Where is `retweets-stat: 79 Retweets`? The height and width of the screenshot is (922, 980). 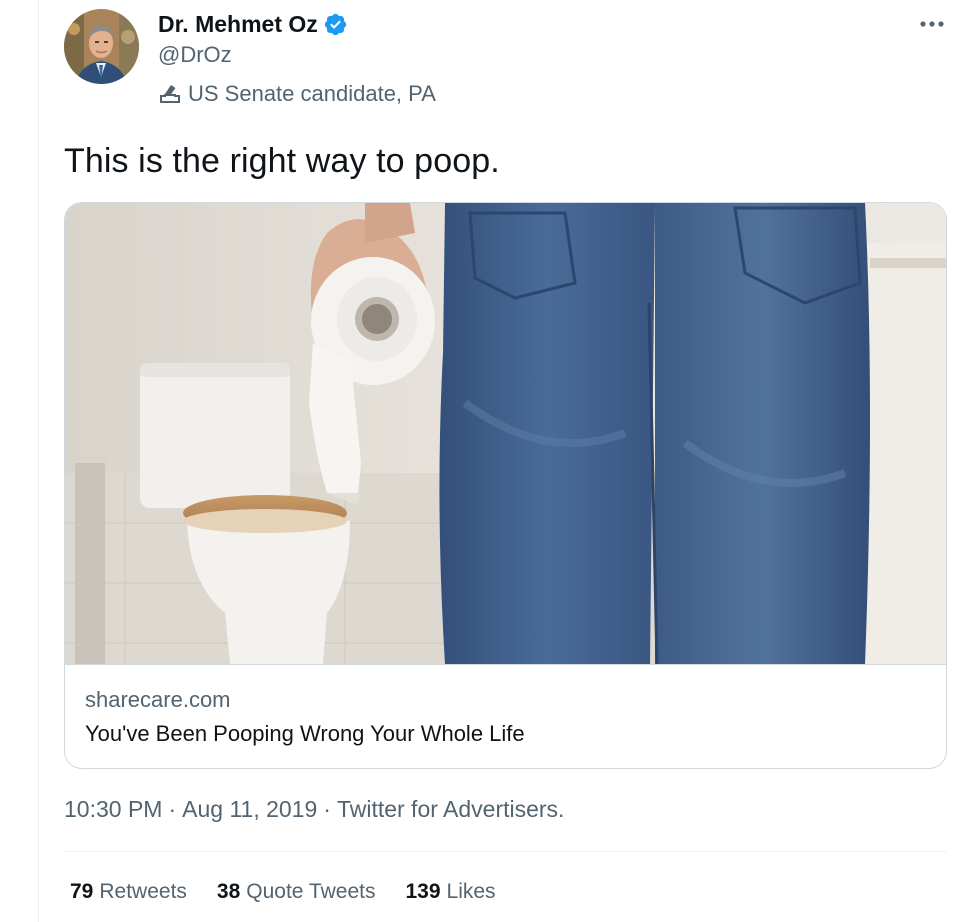 retweets-stat: 79 Retweets is located at coordinates (128, 892).